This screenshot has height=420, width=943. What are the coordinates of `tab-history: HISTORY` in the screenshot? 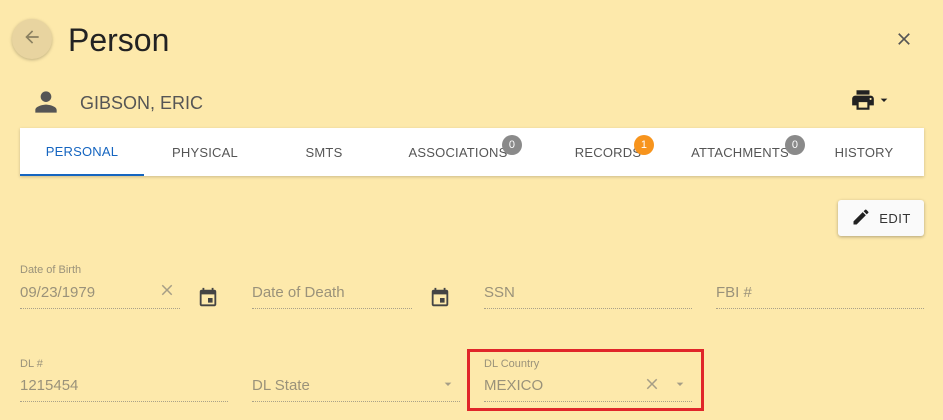 It's located at (864, 152).